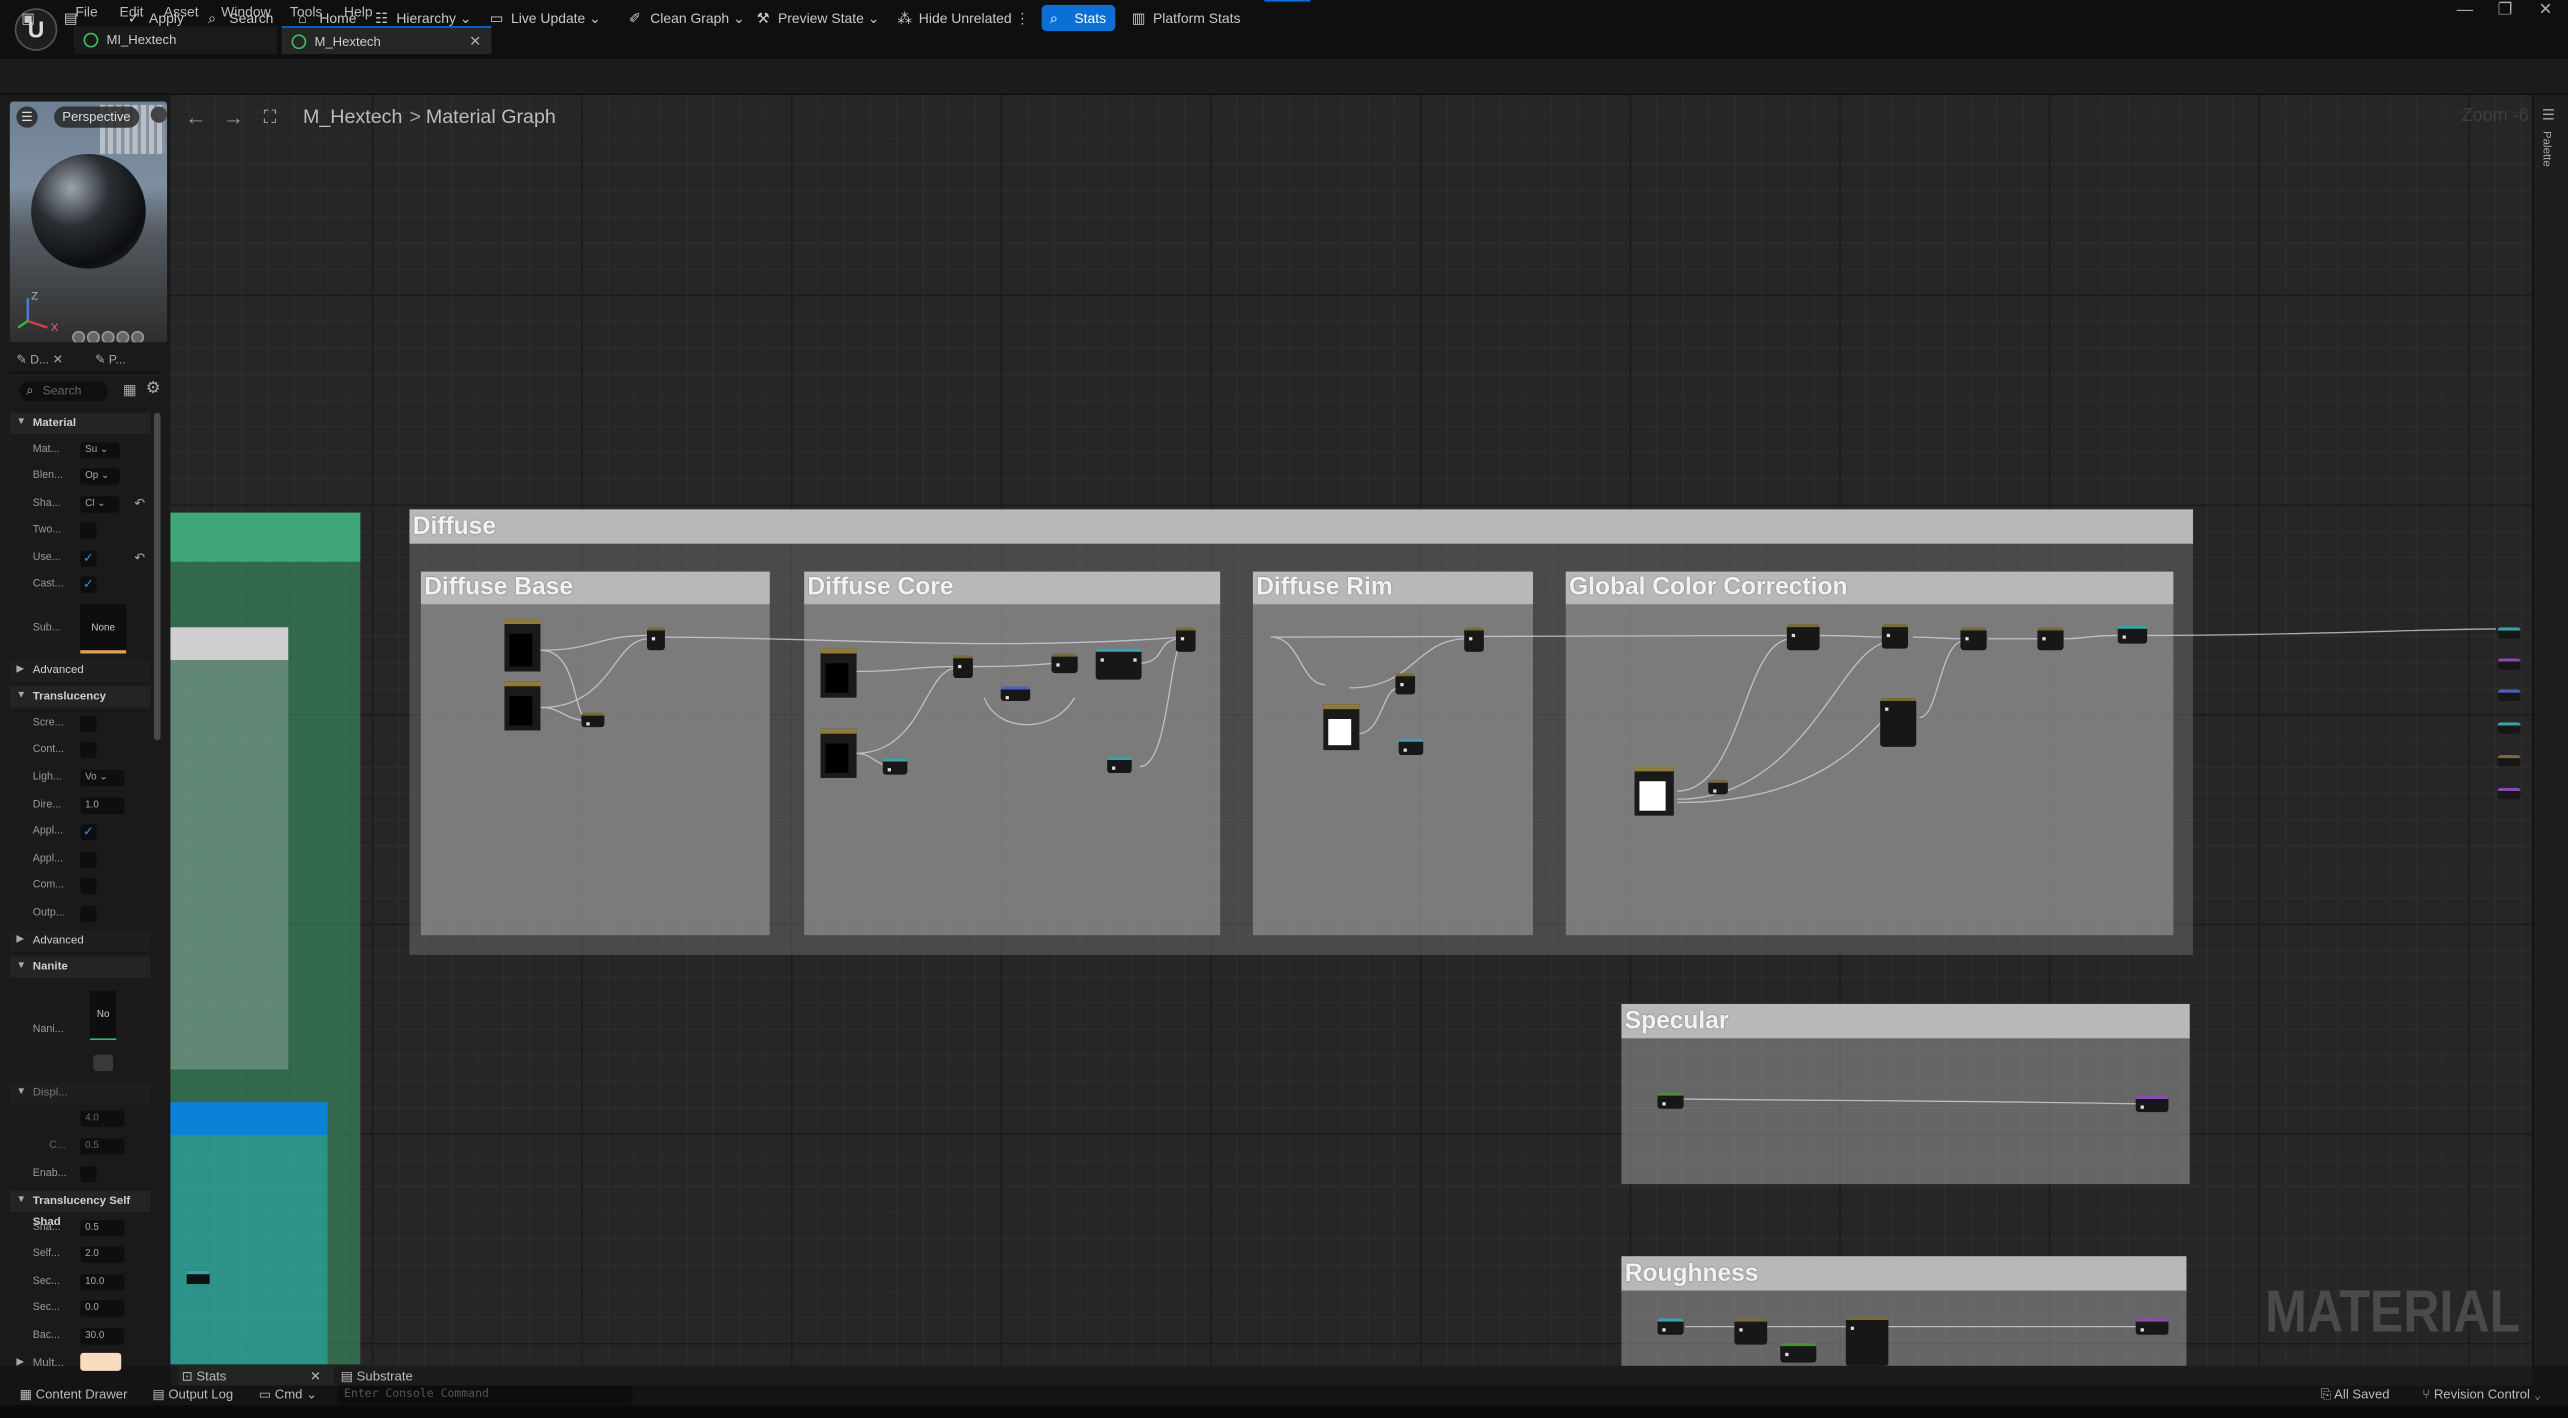 The width and height of the screenshot is (2568, 1418). Describe the element at coordinates (2355, 1396) in the screenshot. I see `all-saved-status: ⎘ All Saved` at that location.